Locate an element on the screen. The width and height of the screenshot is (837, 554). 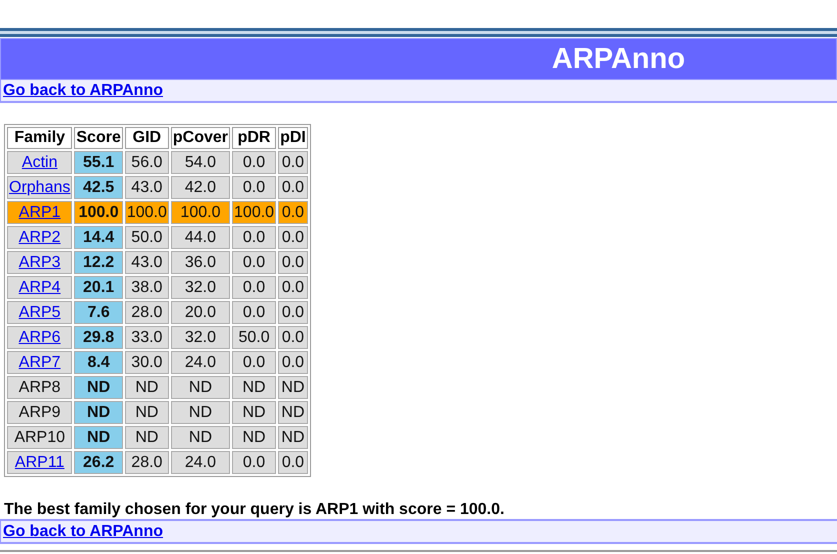
column-header: pDI is located at coordinates (293, 138).